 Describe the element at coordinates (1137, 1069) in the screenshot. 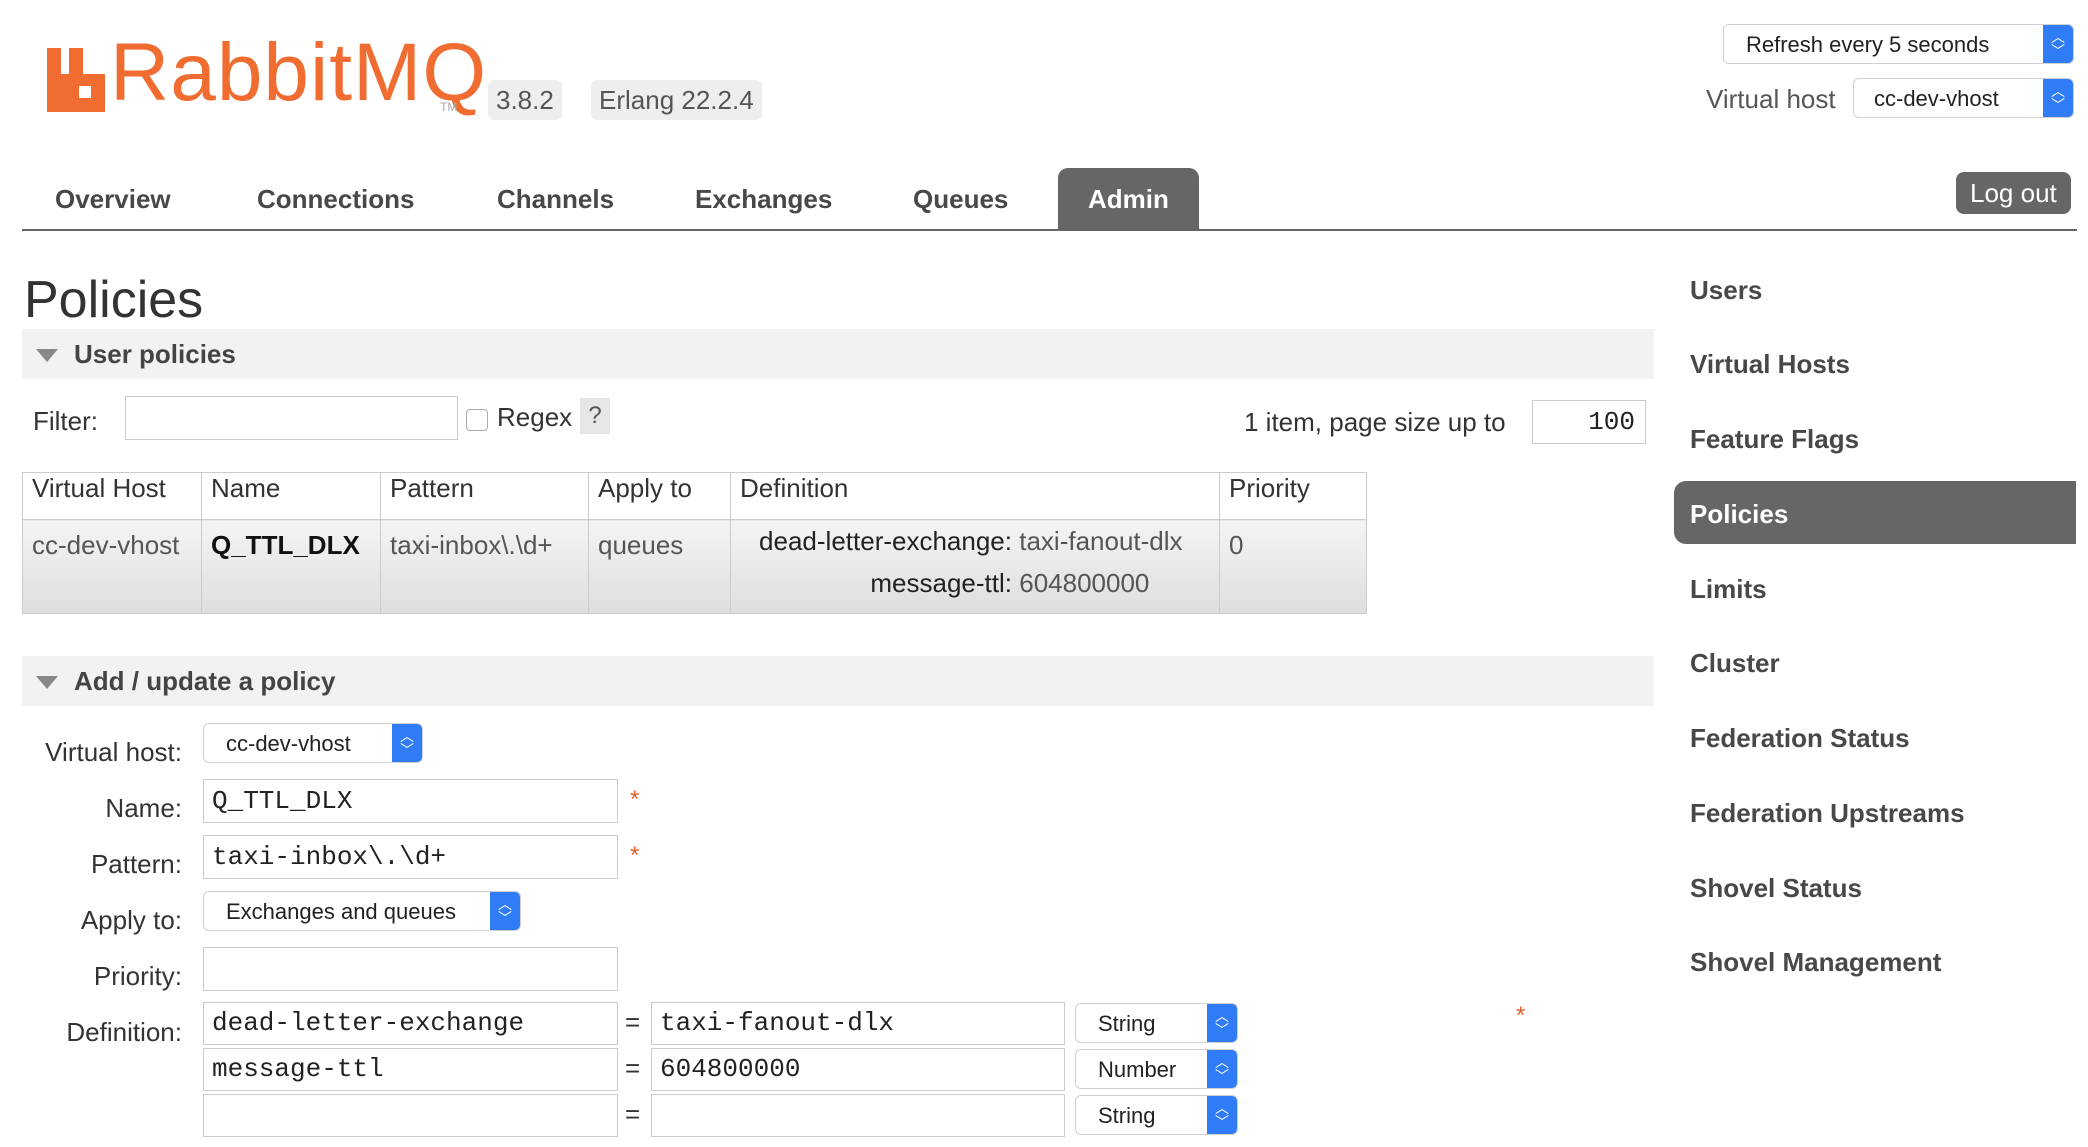

I see `definition-type-value: Number` at that location.